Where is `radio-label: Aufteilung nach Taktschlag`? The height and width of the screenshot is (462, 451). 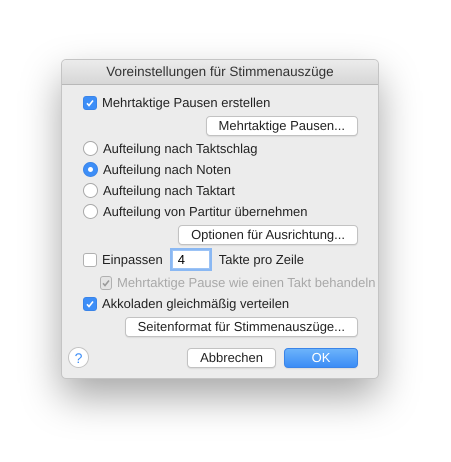 radio-label: Aufteilung nach Taktschlag is located at coordinates (180, 148).